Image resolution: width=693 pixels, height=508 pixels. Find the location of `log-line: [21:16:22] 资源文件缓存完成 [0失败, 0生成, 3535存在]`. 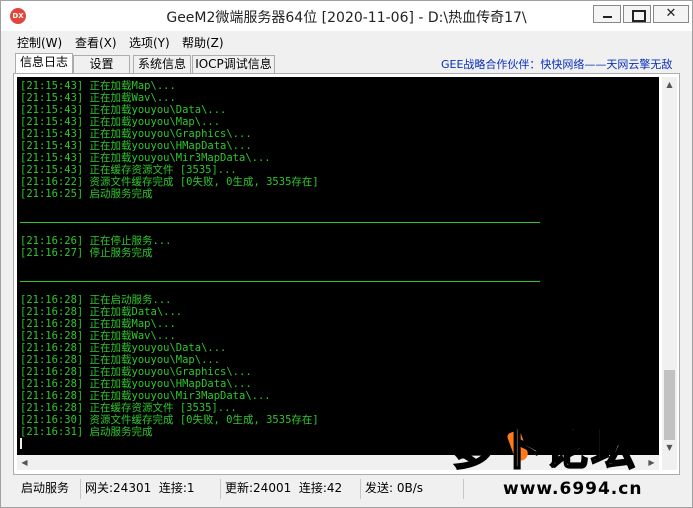

log-line: [21:16:22] 资源文件缓存完成 [0失败, 0生成, 3535存在] is located at coordinates (169, 182).